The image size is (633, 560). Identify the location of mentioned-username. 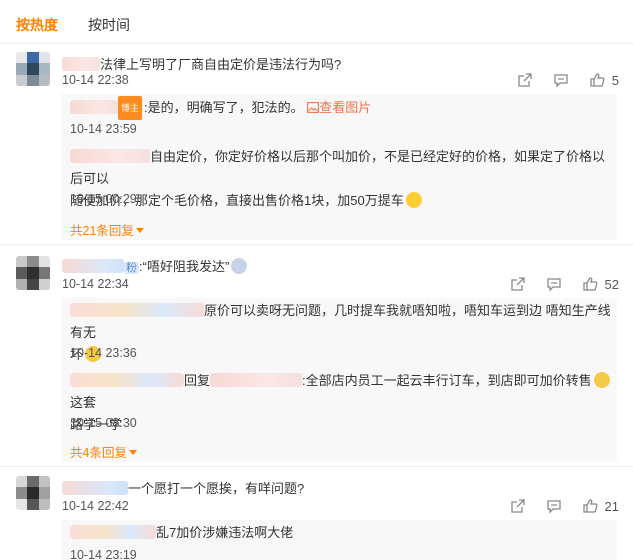
(256, 380).